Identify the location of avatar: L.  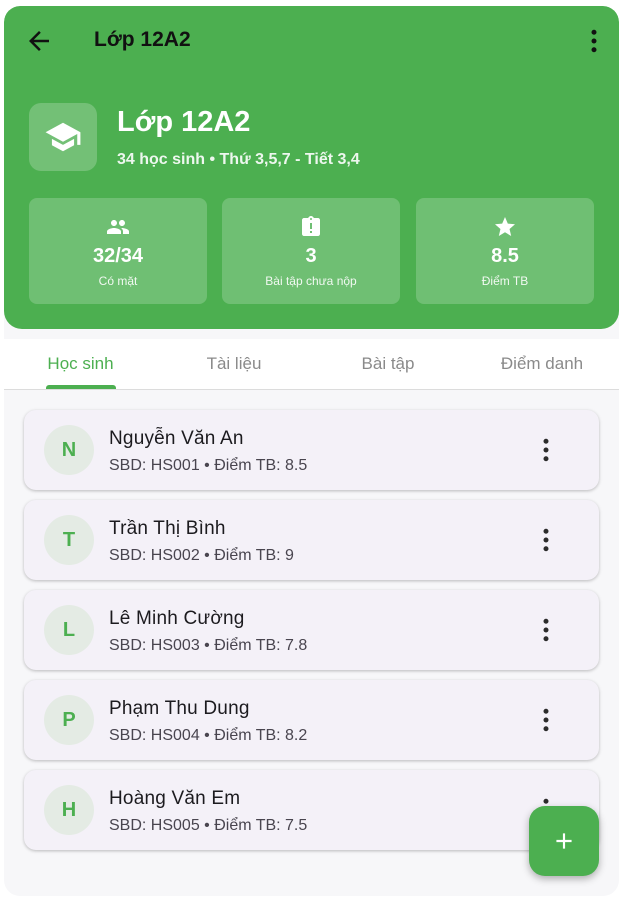
(69, 630).